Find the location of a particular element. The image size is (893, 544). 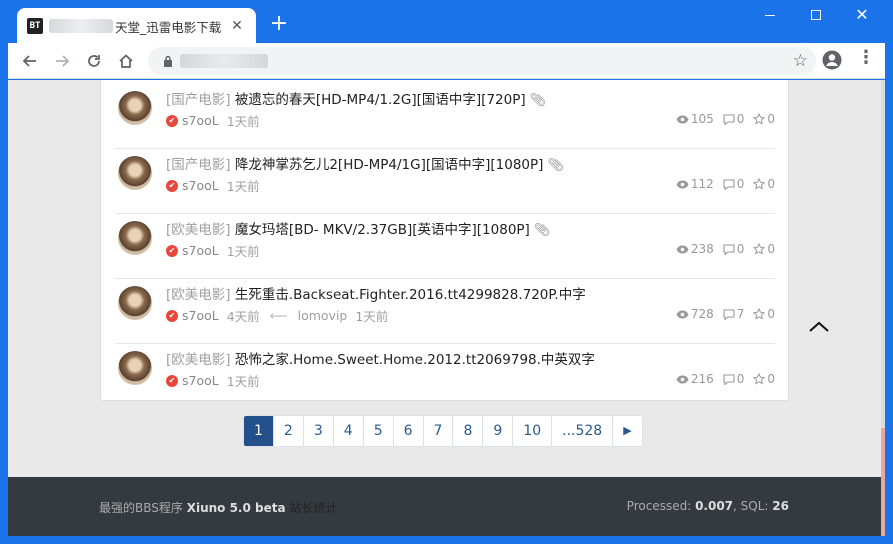

home-icon is located at coordinates (126, 60).